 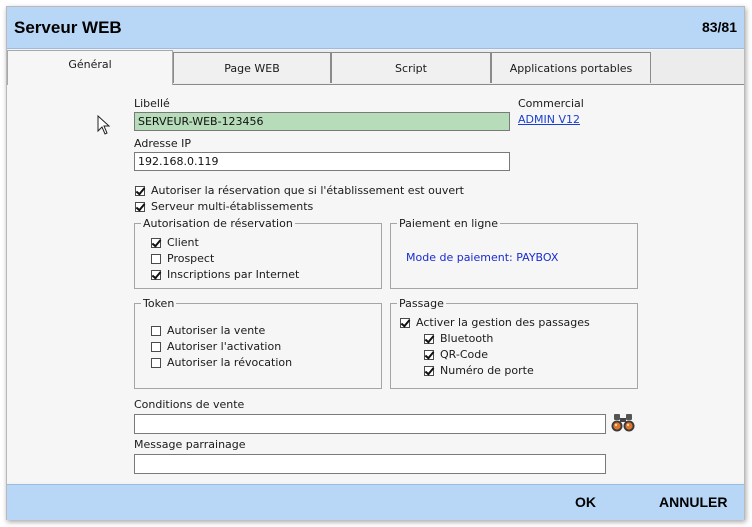 What do you see at coordinates (159, 303) in the screenshot?
I see `token-group-title: Token` at bounding box center [159, 303].